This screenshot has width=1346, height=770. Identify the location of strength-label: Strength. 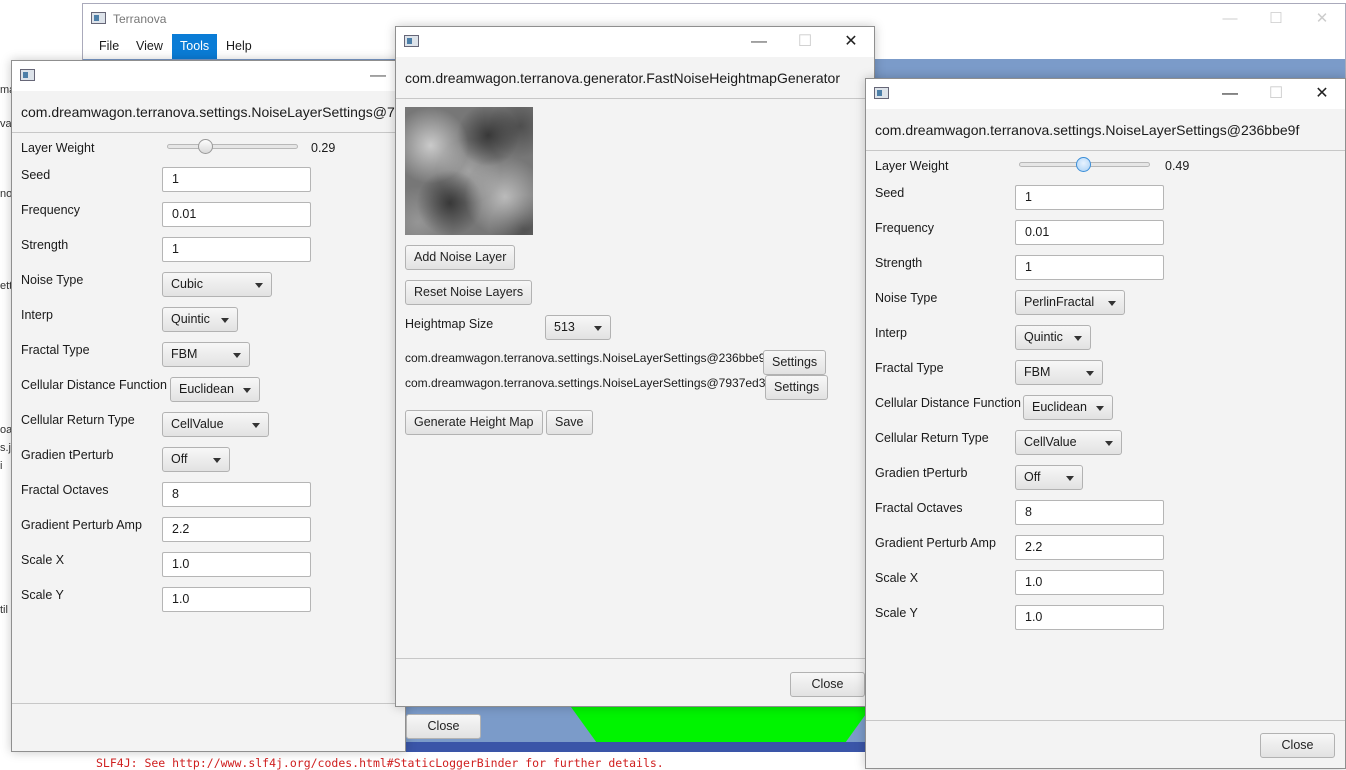
(45, 245).